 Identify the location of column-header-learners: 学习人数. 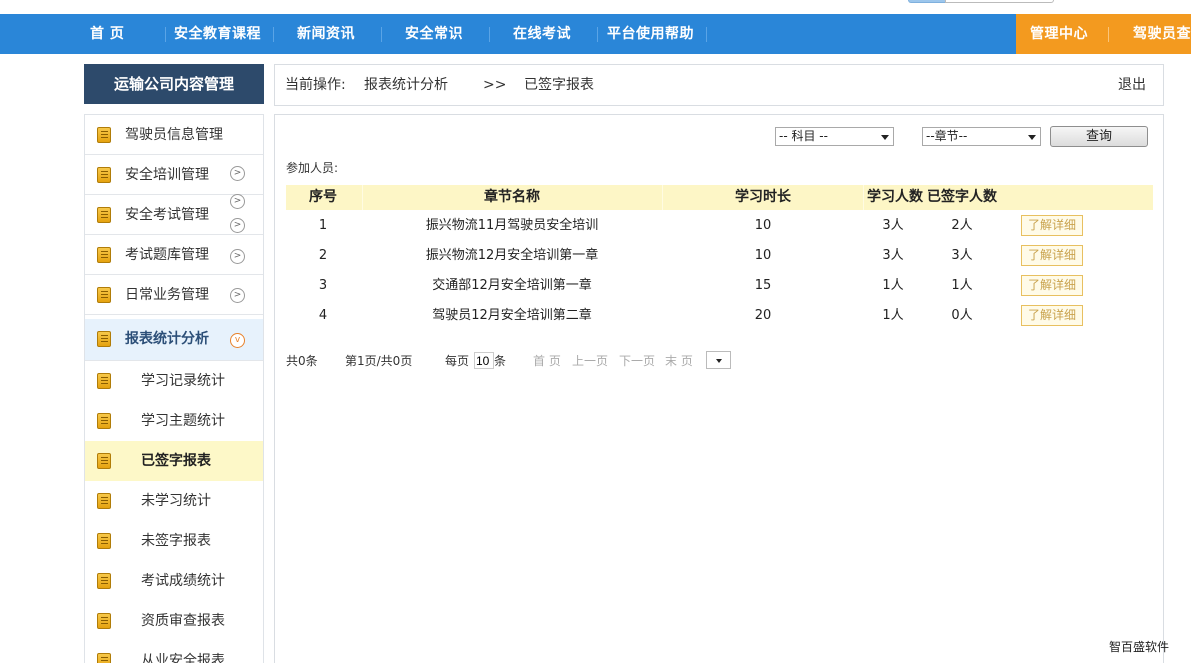
(895, 197).